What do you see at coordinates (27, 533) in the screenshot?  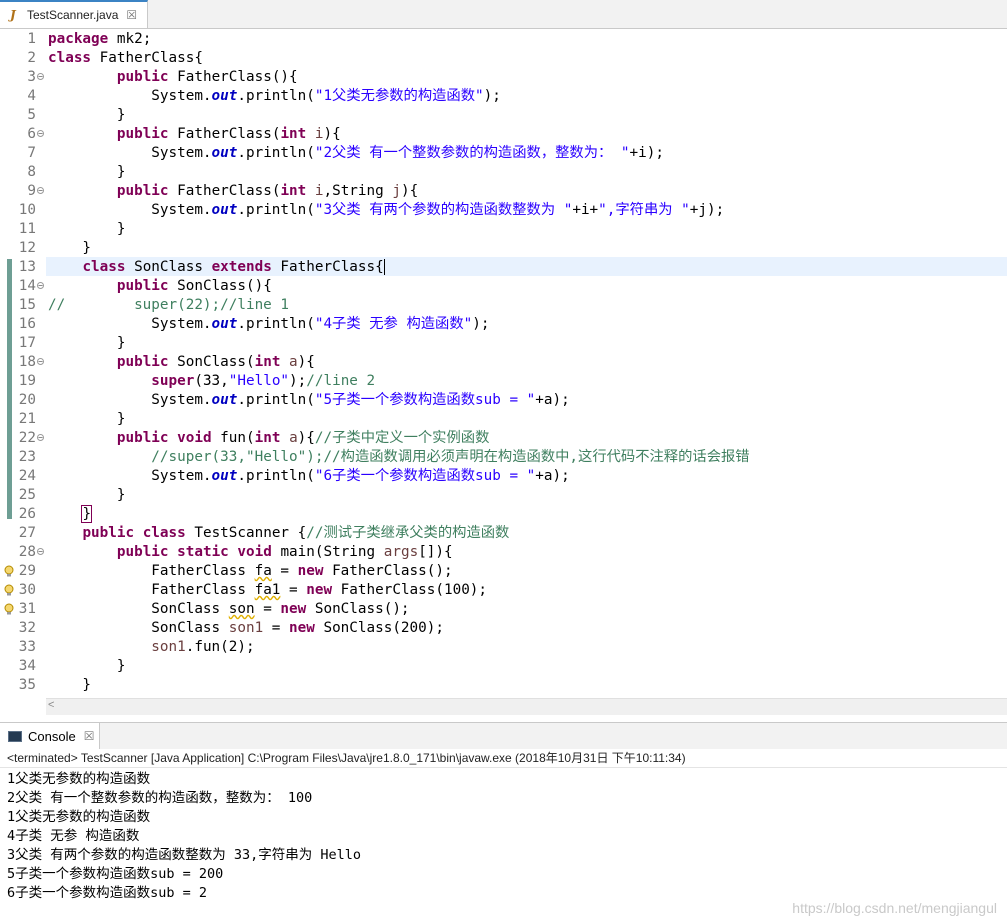 I see `line-number: 27` at bounding box center [27, 533].